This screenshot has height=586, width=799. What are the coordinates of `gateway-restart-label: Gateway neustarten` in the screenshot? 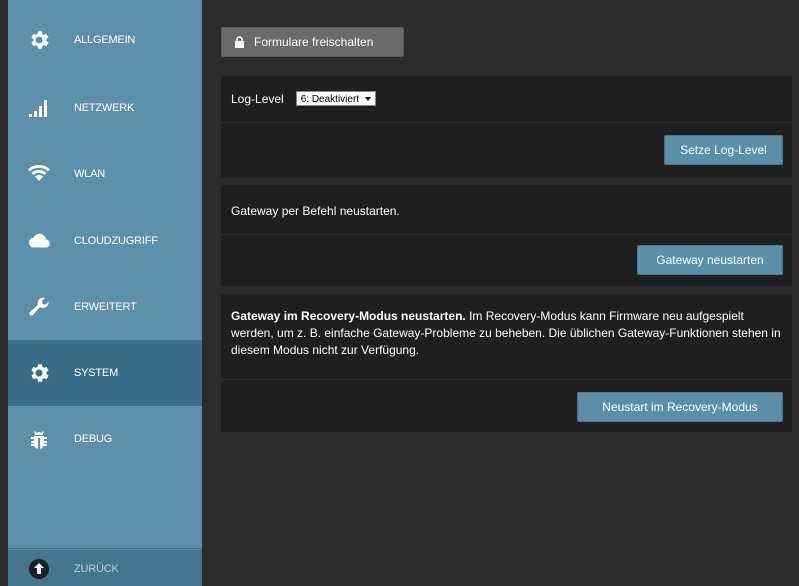 It's located at (710, 260).